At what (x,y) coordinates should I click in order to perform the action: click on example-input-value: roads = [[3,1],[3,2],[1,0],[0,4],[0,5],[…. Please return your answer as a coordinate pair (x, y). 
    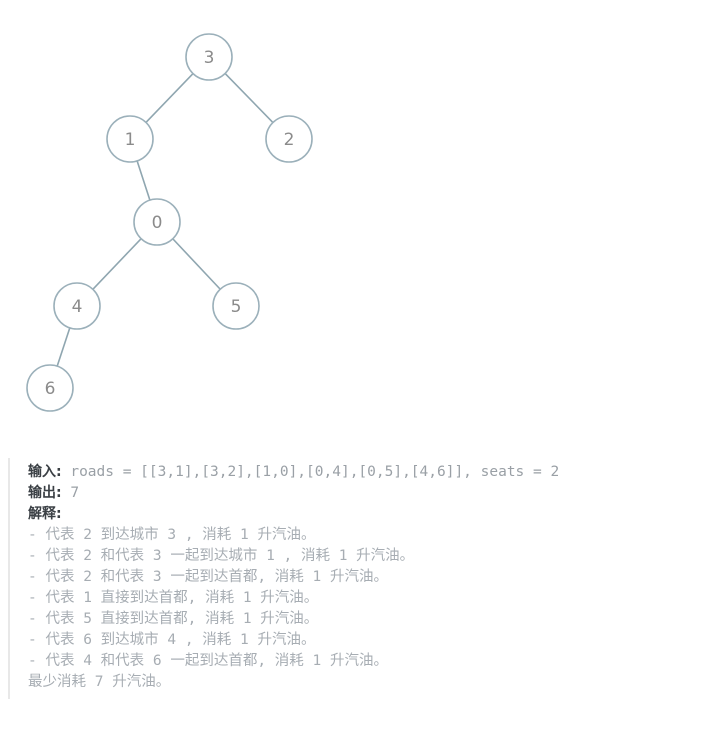
    Looking at the image, I should click on (310, 472).